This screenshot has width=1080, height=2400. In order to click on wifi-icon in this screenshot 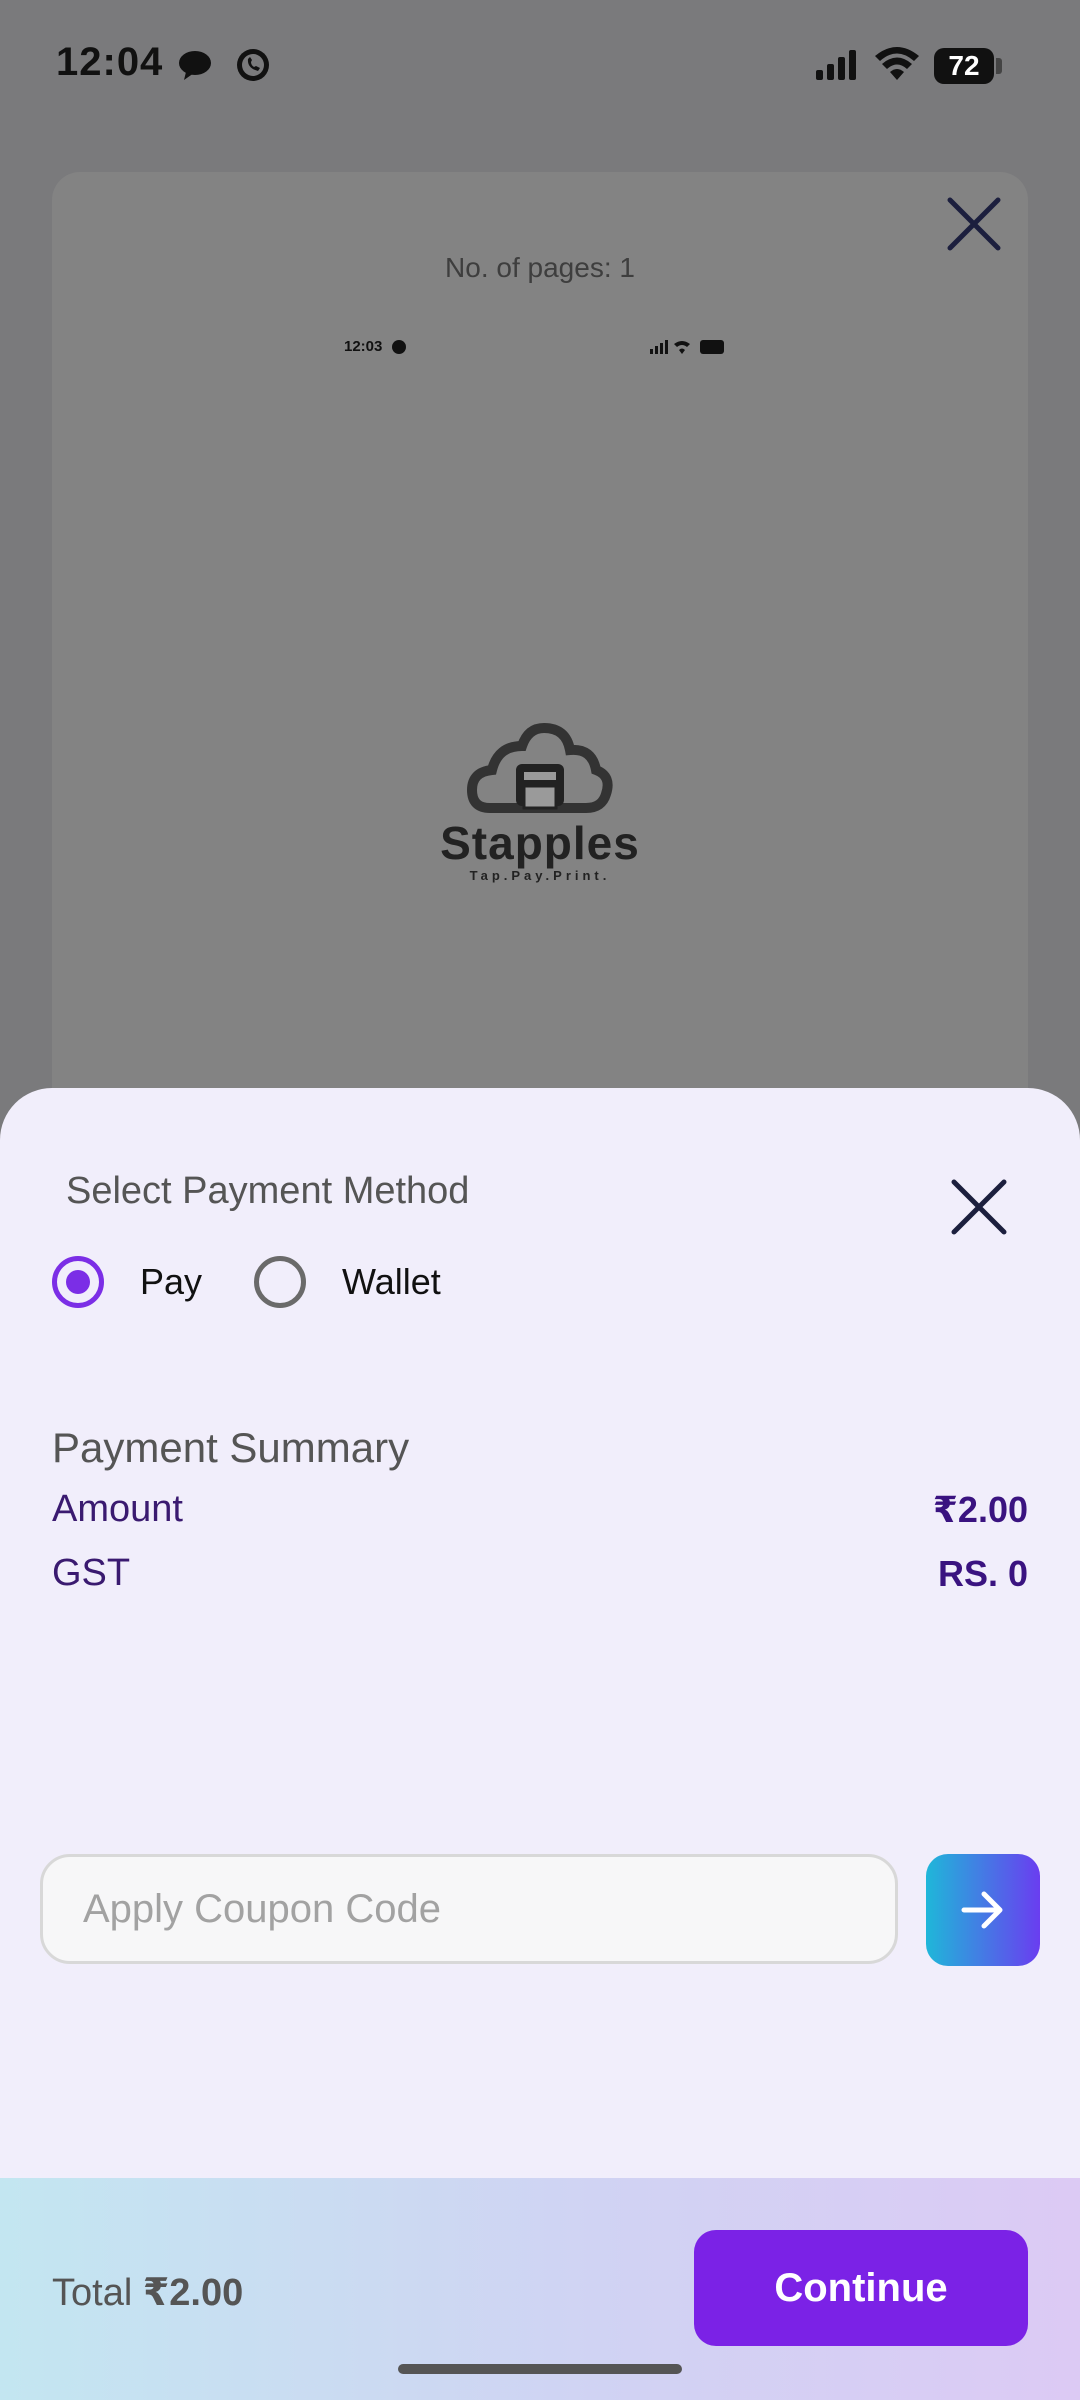, I will do `click(897, 65)`.